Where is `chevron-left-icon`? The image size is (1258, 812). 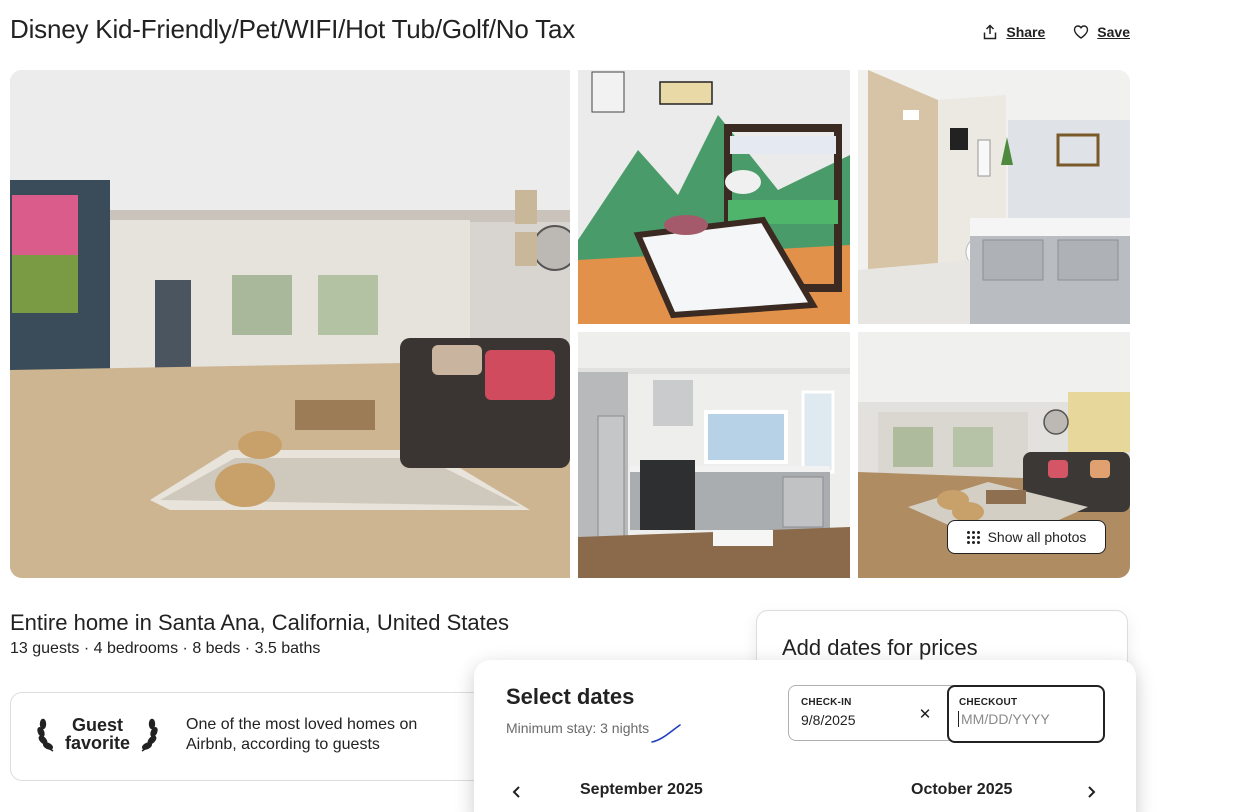 chevron-left-icon is located at coordinates (516, 792).